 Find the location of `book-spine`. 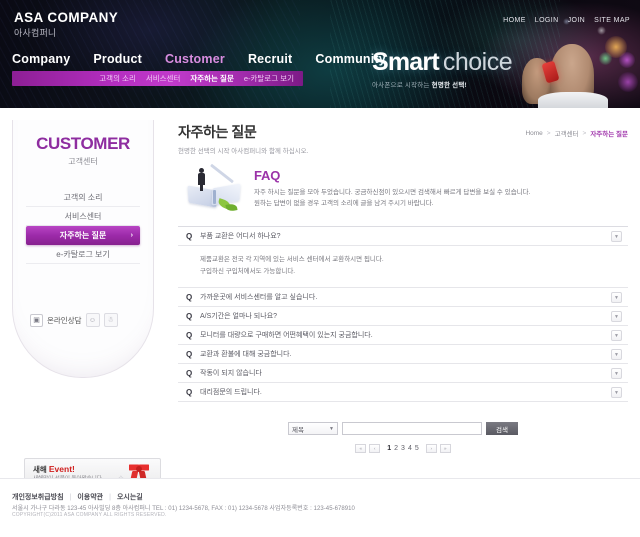

book-spine is located at coordinates (214, 197).